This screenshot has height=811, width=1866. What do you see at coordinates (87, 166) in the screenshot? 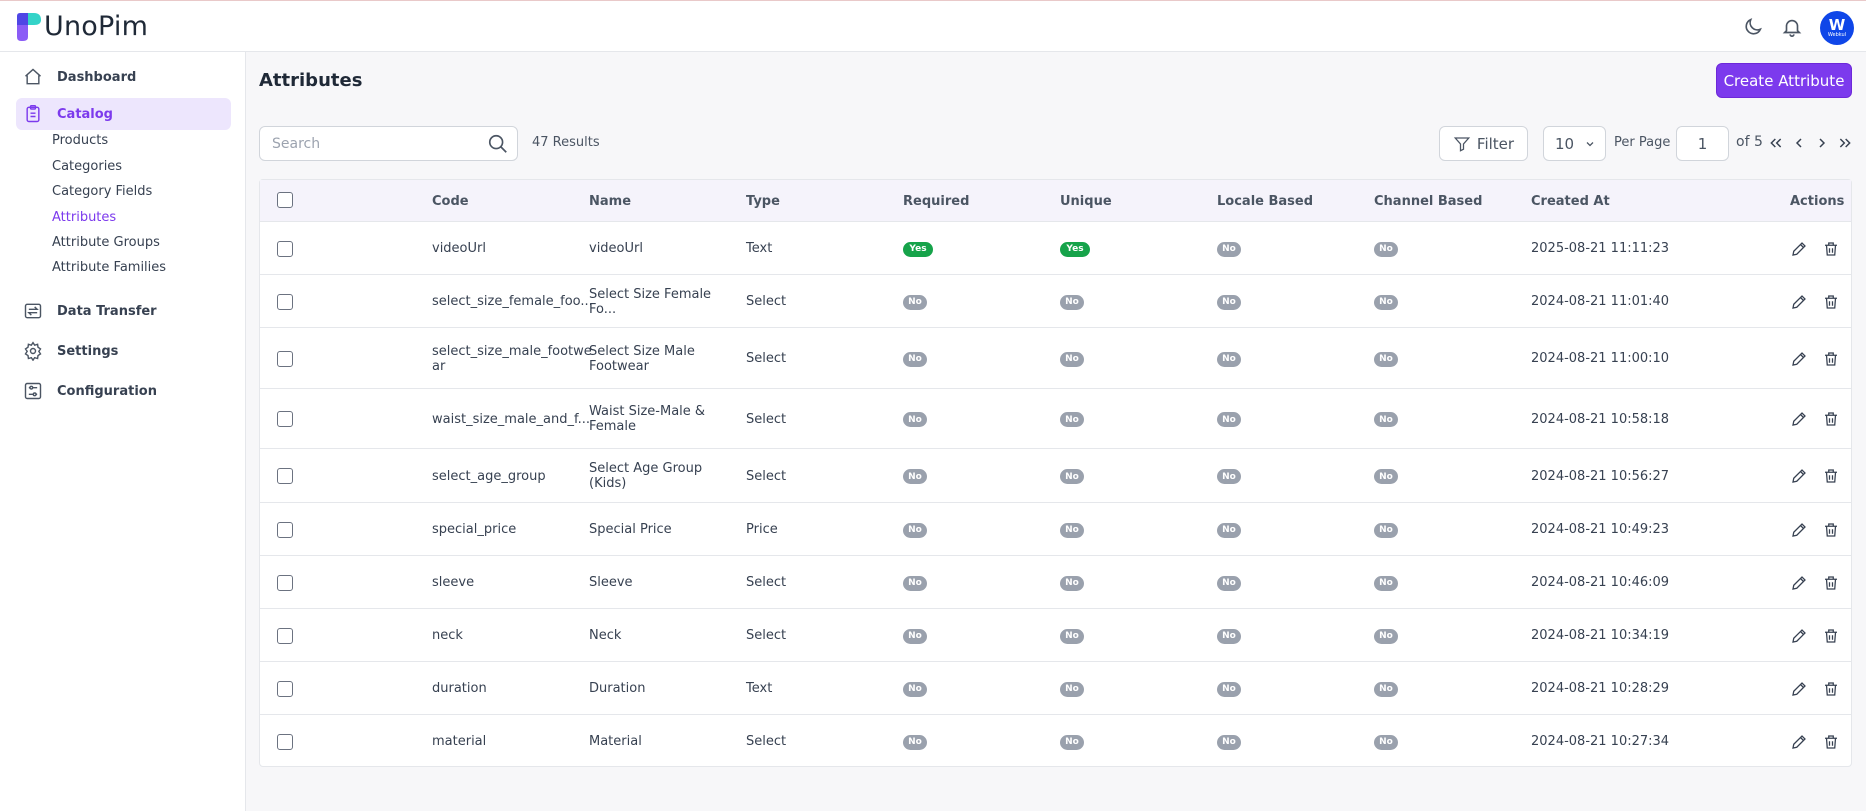
I see `sidebar-sub-categories: Categories` at bounding box center [87, 166].